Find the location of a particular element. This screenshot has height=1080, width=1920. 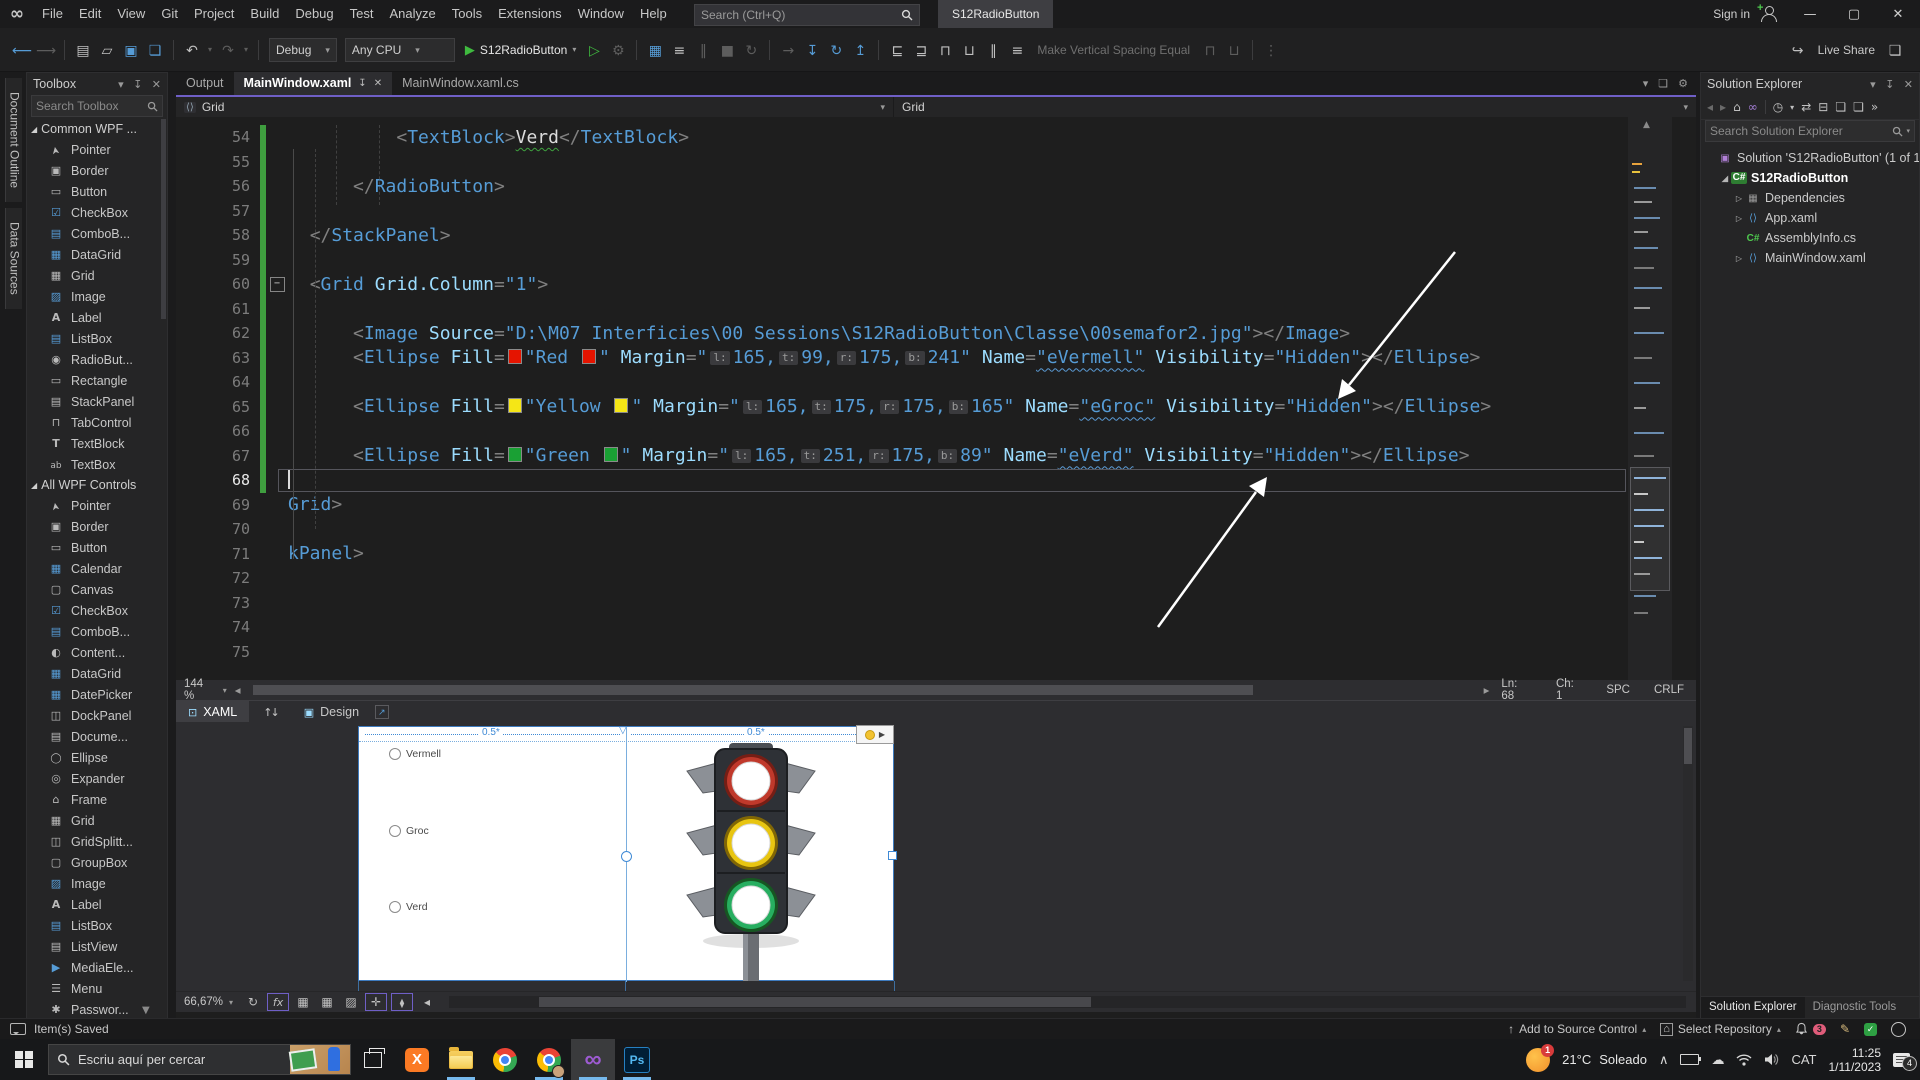

align-right-icon is located at coordinates (921, 50).